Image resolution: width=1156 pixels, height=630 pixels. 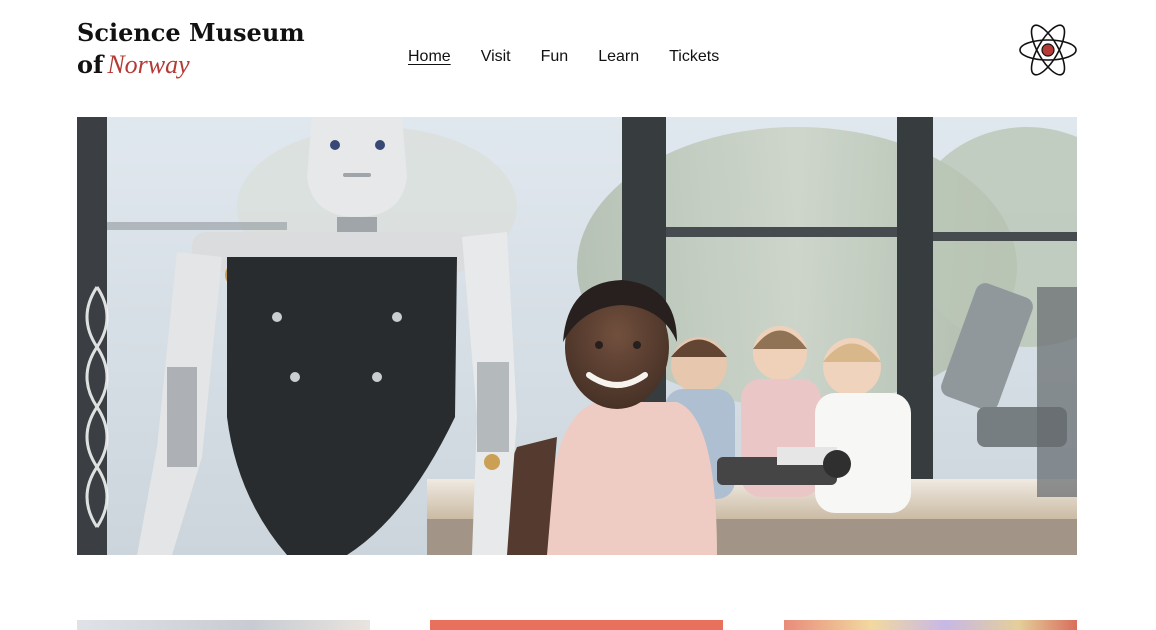 I want to click on site-logo: Science Museum of Norway, so click(x=192, y=49).